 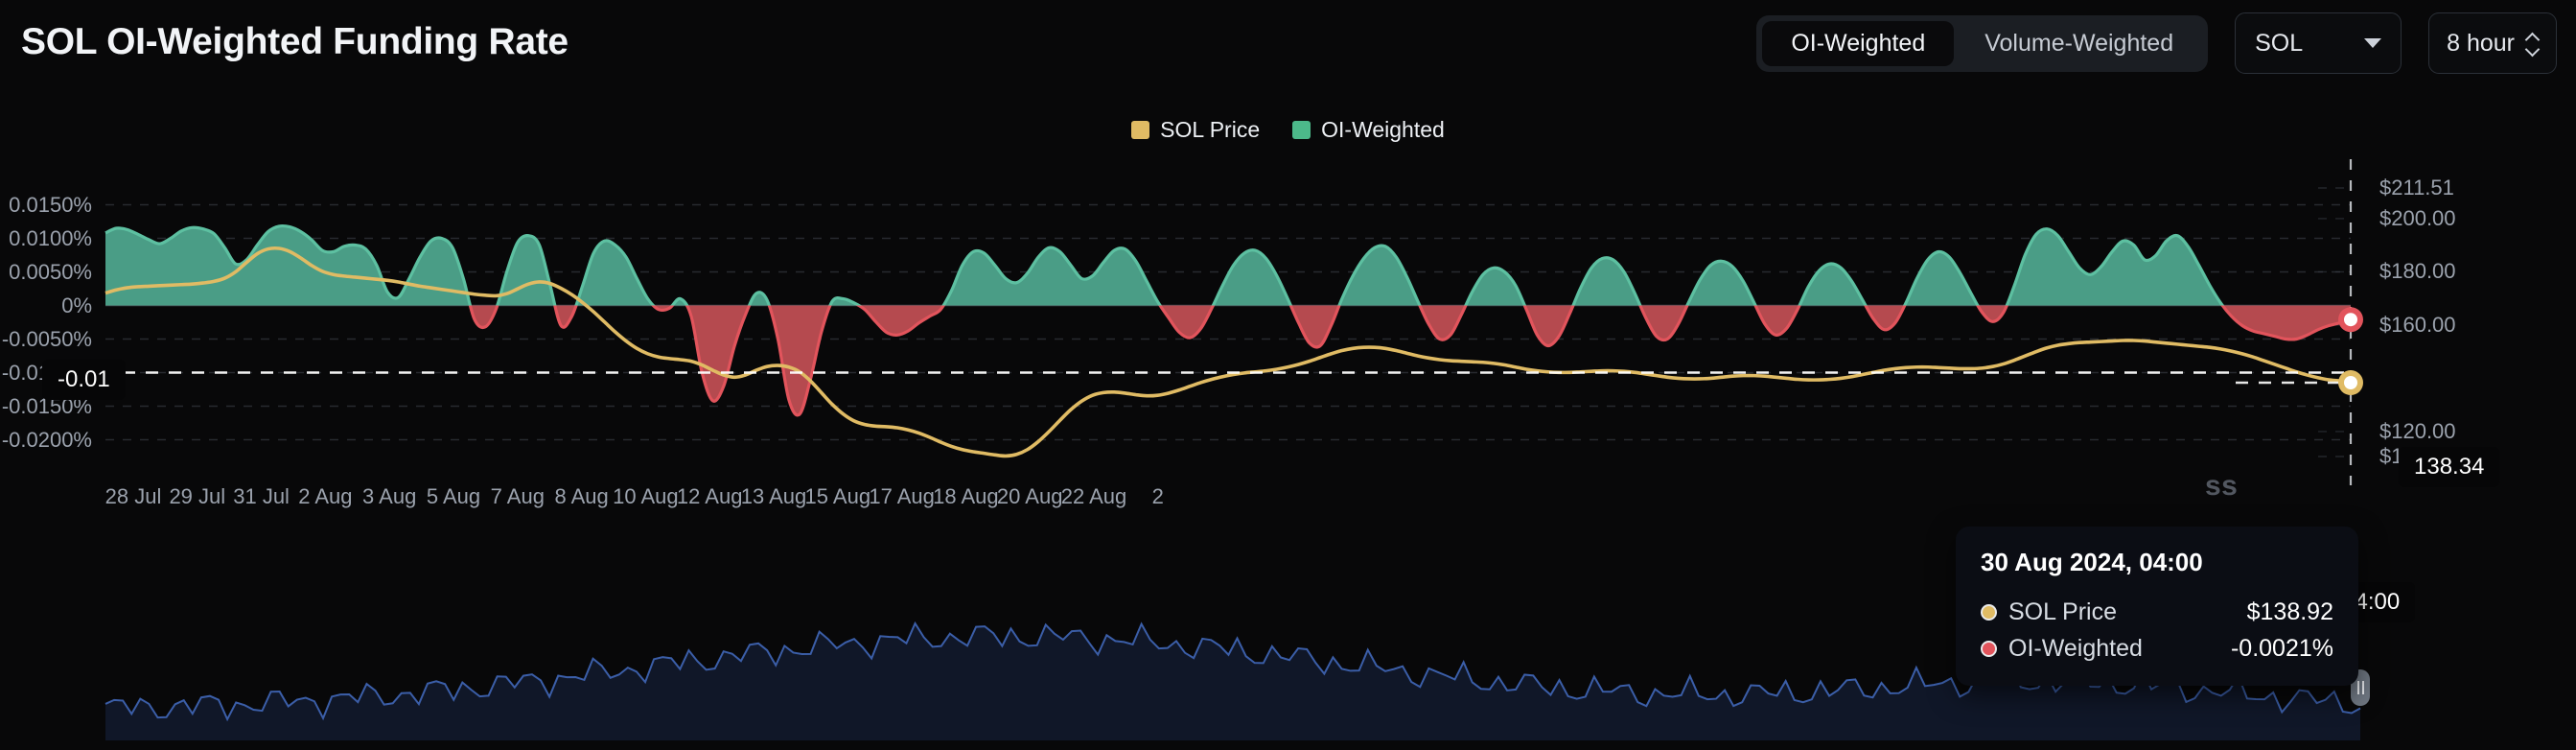 I want to click on tooltip-row-sol-price: SOL Price $138.92, so click(x=2157, y=612).